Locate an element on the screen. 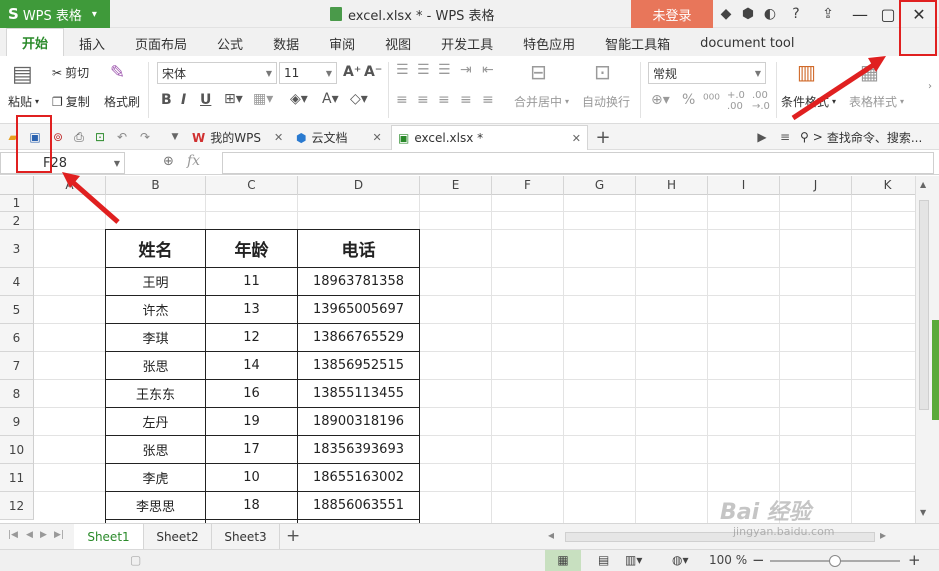  login-button: 未登录 is located at coordinates (672, 14).